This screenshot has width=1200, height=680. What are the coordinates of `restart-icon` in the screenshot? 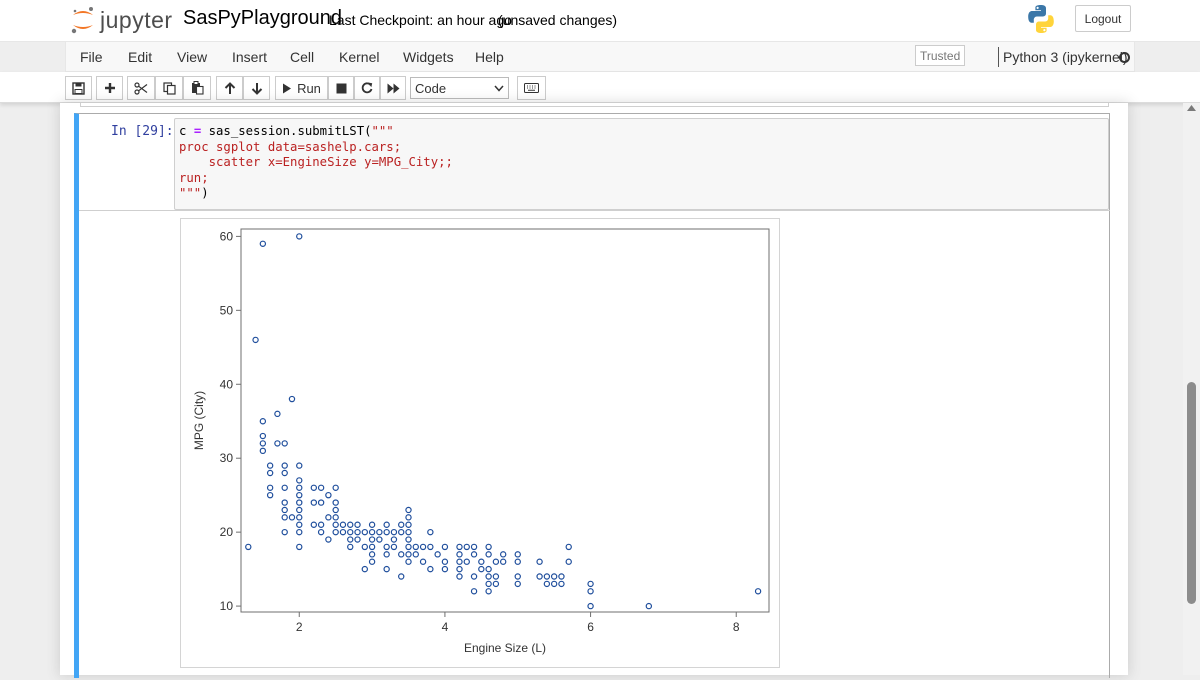 It's located at (367, 88).